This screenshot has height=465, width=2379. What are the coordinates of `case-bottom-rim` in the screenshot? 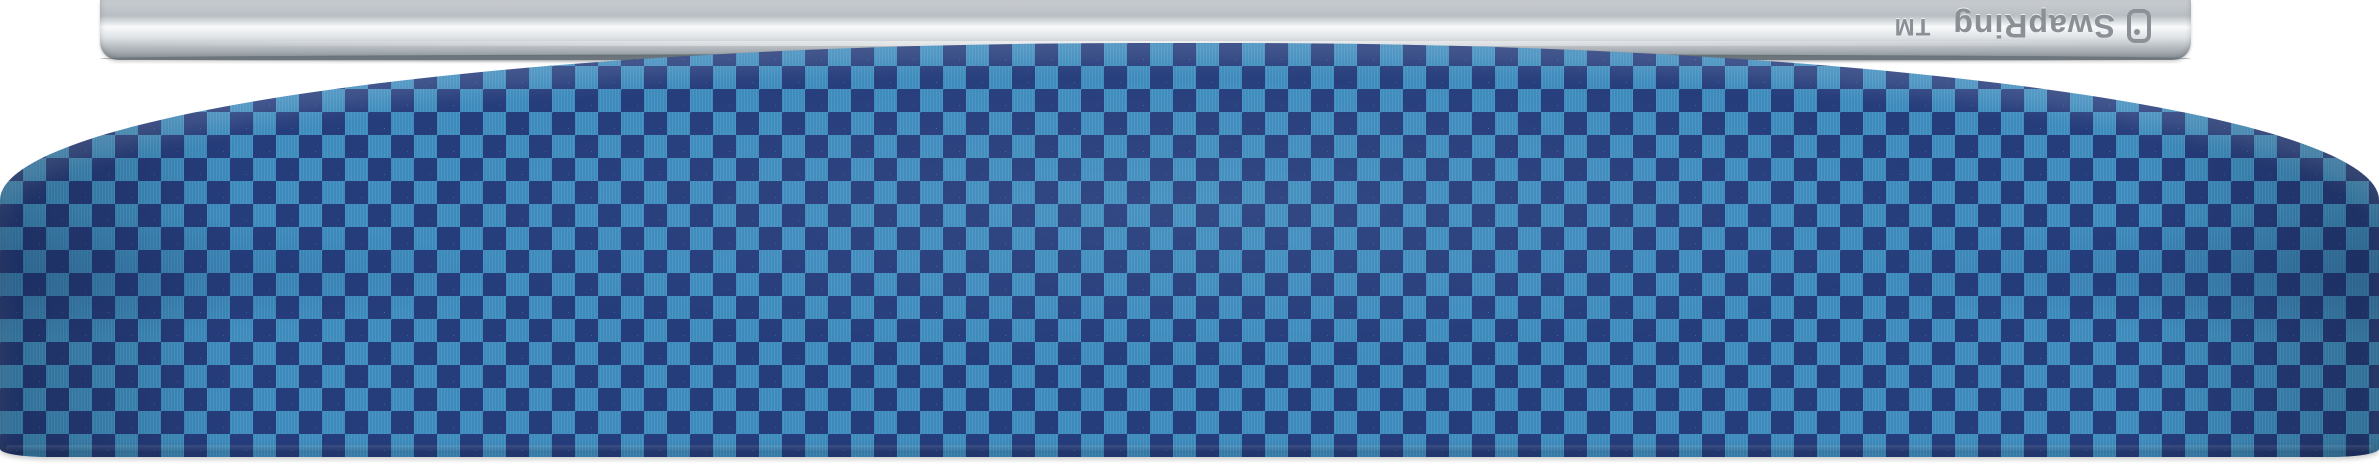 It's located at (1189, 449).